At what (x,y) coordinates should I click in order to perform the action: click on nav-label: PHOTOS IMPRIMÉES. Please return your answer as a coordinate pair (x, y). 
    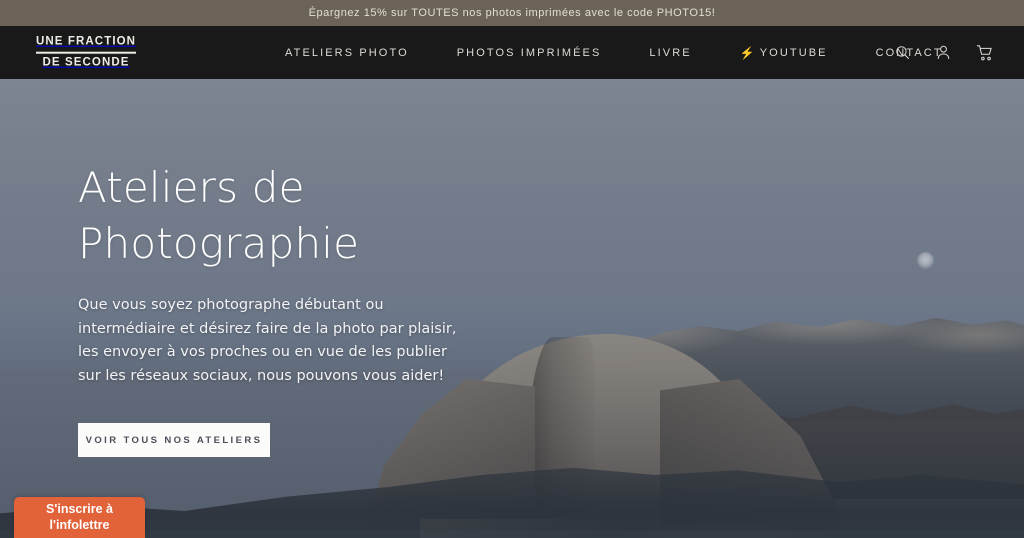
    Looking at the image, I should click on (529, 52).